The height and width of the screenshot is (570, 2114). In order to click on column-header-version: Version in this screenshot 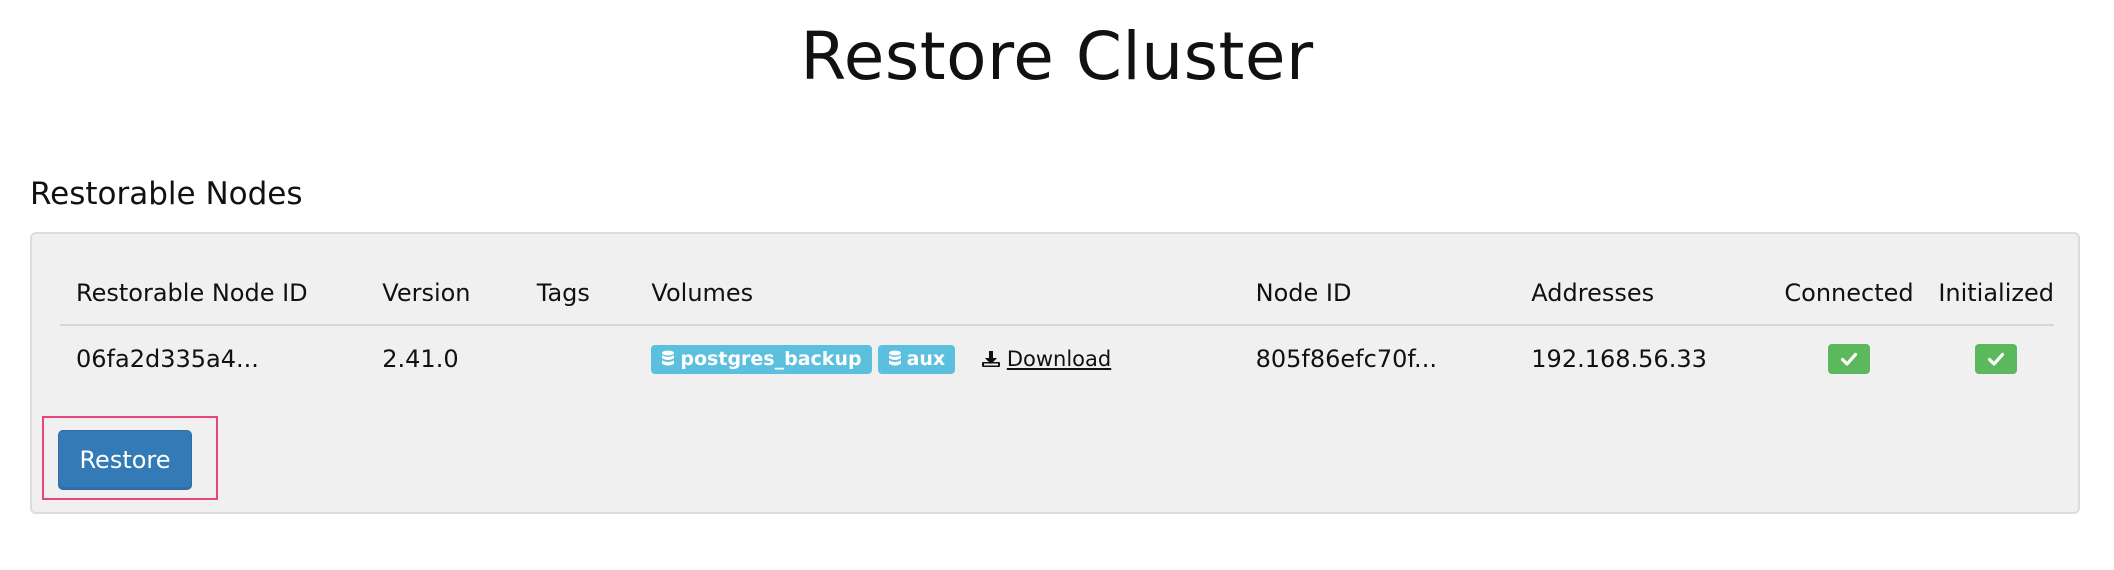, I will do `click(443, 294)`.